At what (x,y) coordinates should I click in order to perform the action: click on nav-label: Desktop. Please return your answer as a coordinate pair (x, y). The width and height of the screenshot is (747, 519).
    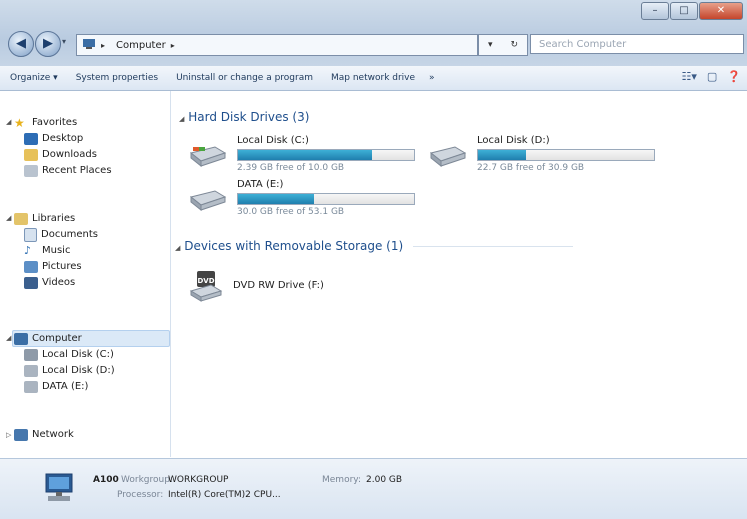
    Looking at the image, I should click on (63, 138).